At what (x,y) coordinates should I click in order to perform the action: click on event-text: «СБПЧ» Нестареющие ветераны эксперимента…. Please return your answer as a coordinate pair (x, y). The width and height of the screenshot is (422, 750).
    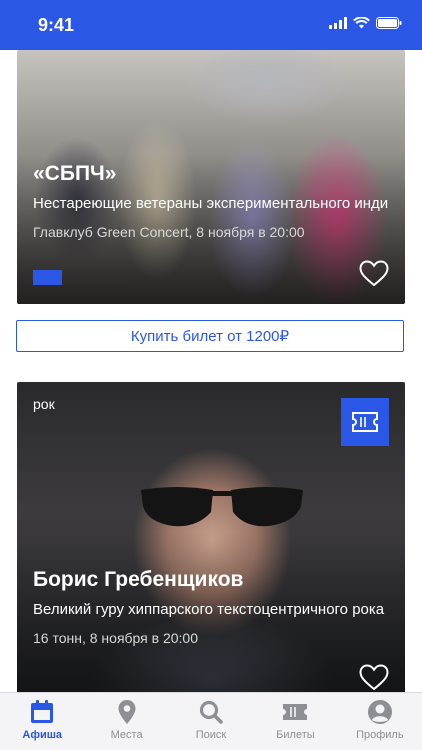
    Looking at the image, I should click on (211, 201).